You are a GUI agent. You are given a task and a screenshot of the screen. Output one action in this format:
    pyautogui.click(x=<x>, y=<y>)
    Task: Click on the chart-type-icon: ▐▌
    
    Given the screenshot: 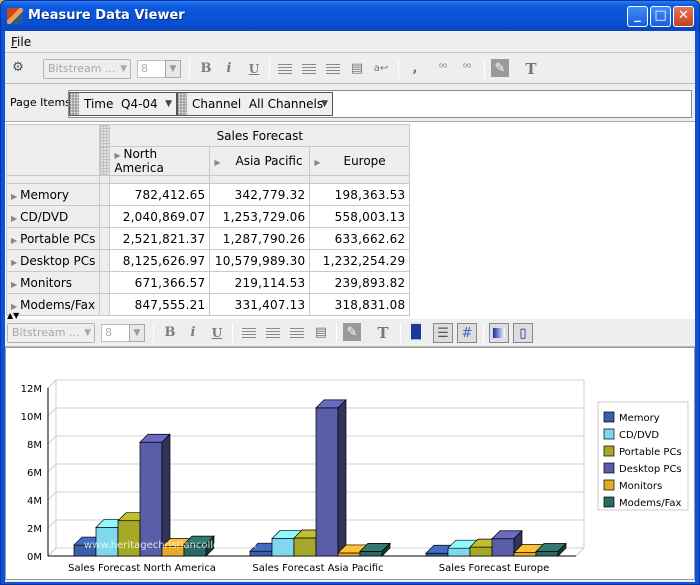 What is the action you would take?
    pyautogui.click(x=416, y=333)
    